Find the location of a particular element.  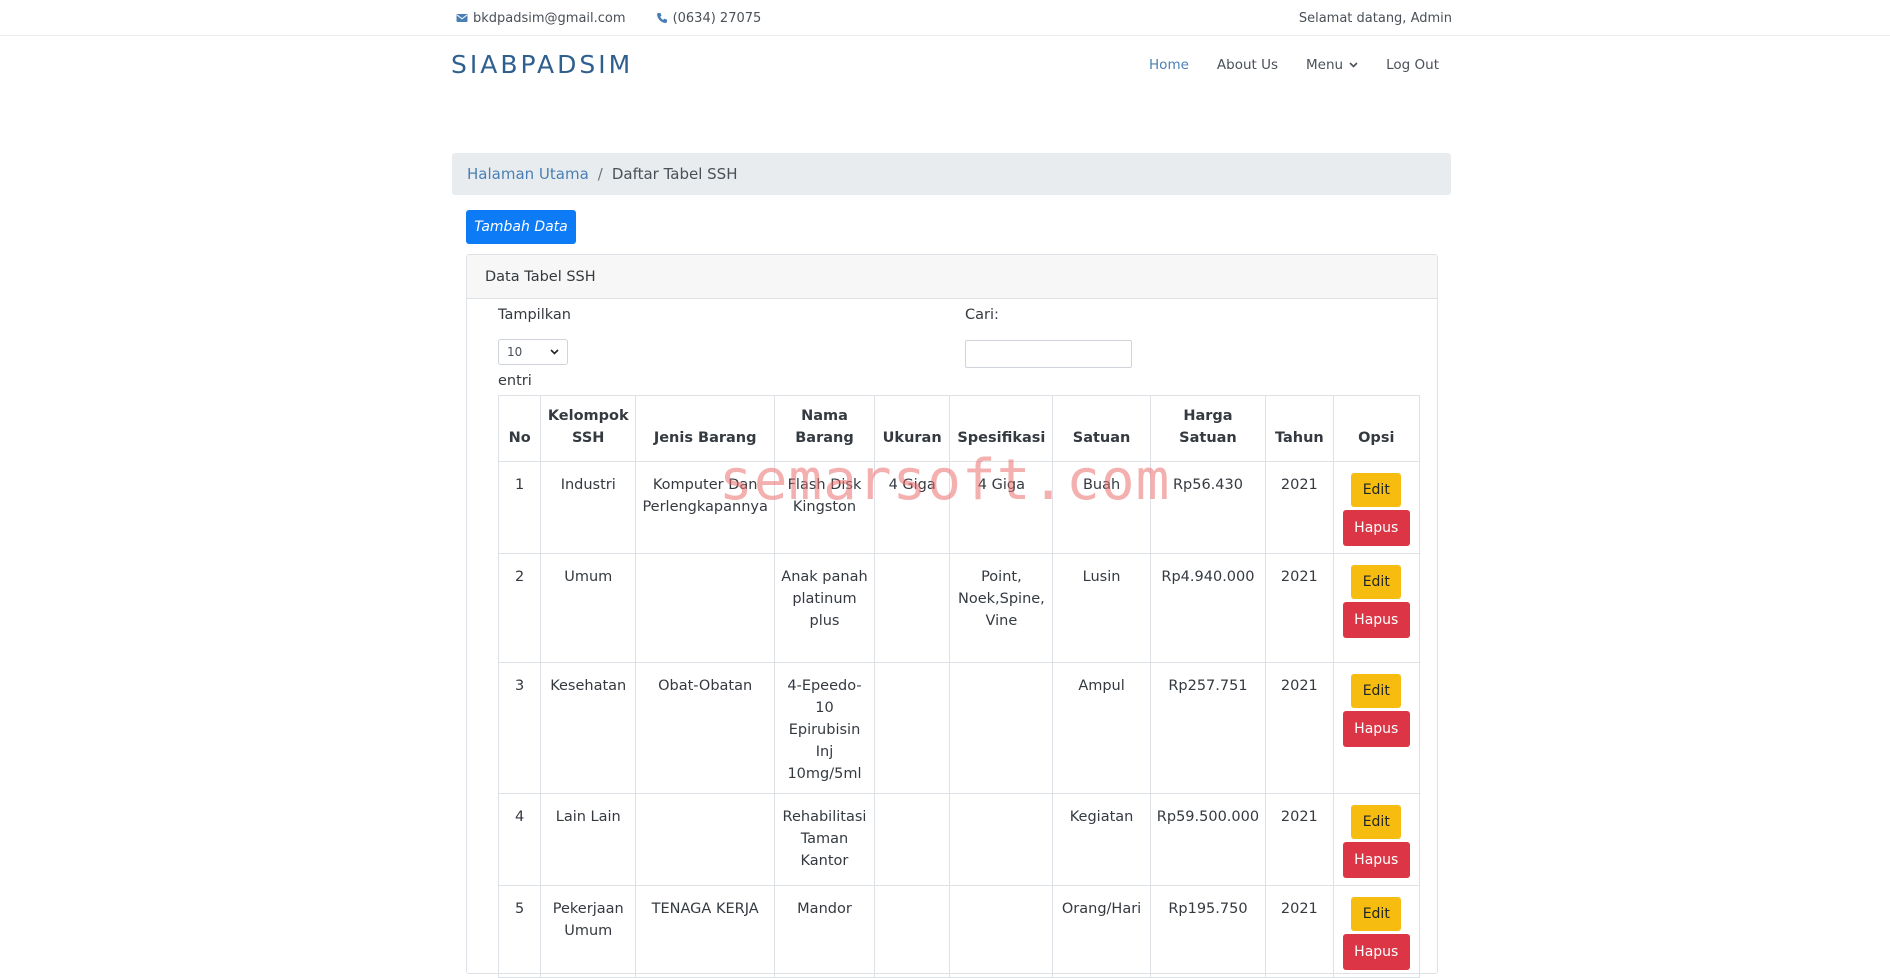

cell-satuan: Ampul is located at coordinates (1101, 728).